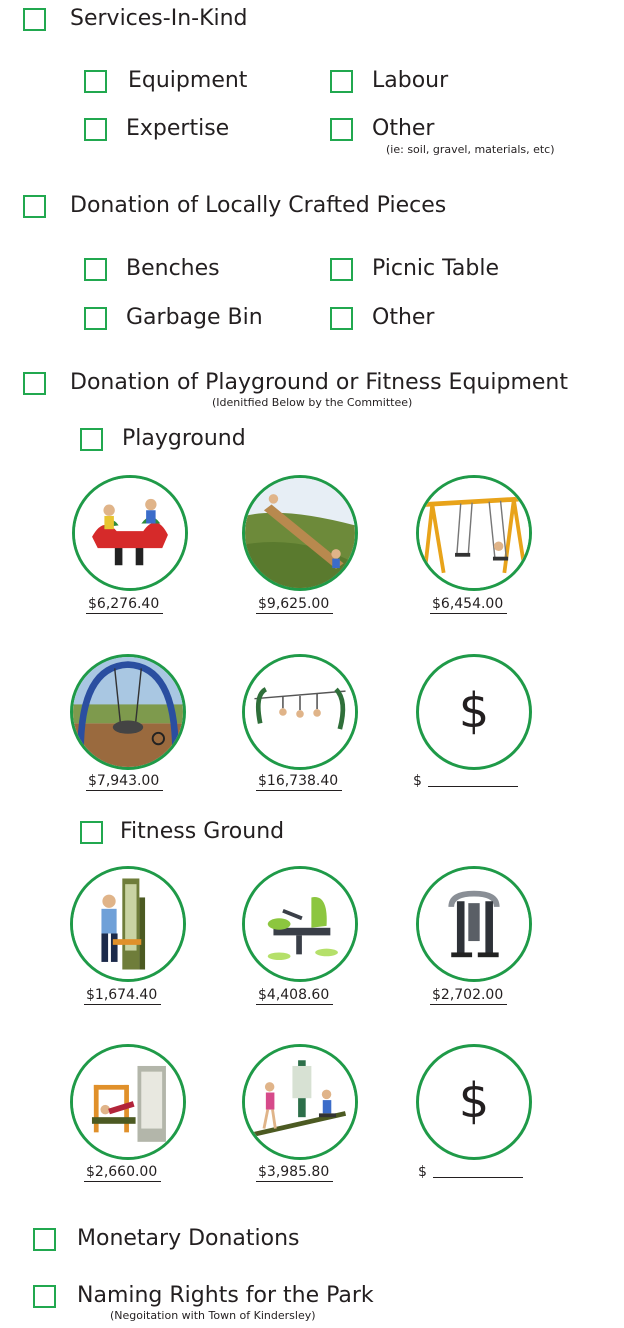 This screenshot has height=1328, width=624. What do you see at coordinates (295, 1173) in the screenshot?
I see `fitness-price-5: $3,985.80` at bounding box center [295, 1173].